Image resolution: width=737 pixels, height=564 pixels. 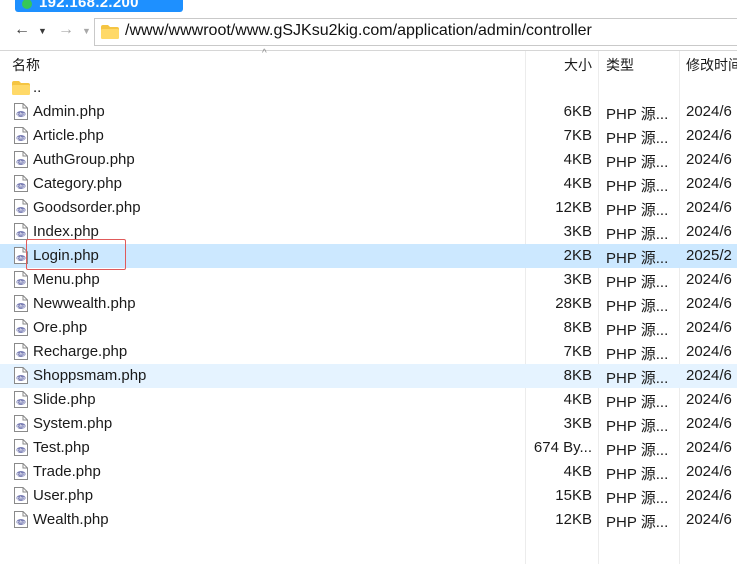 What do you see at coordinates (42, 31) in the screenshot?
I see `back-history-dropdown-icon: ▼` at bounding box center [42, 31].